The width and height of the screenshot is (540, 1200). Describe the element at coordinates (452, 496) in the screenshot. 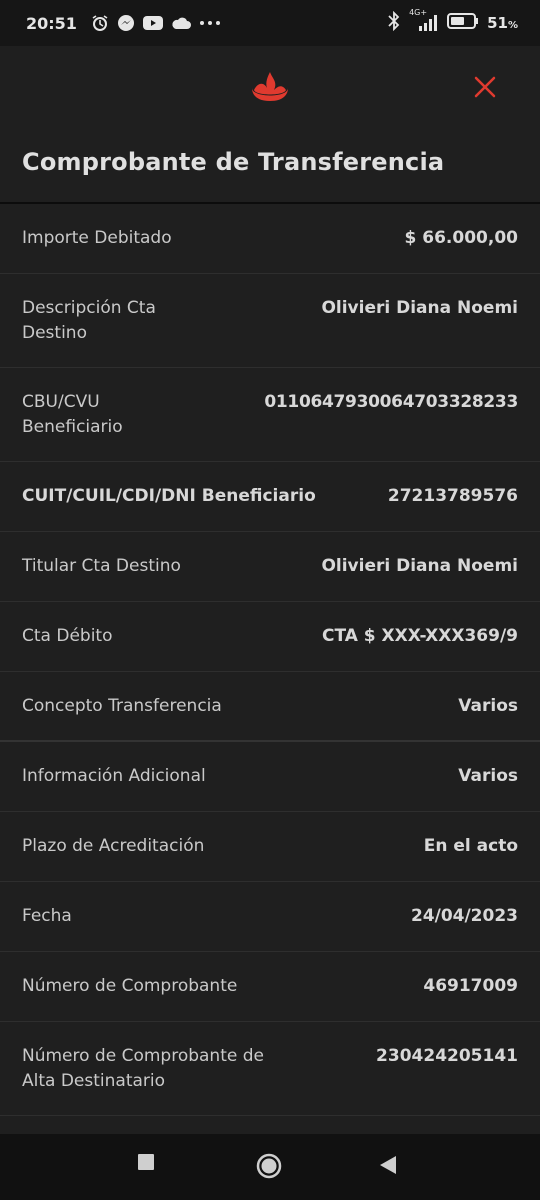

I see `detail-value: 27213789576` at that location.